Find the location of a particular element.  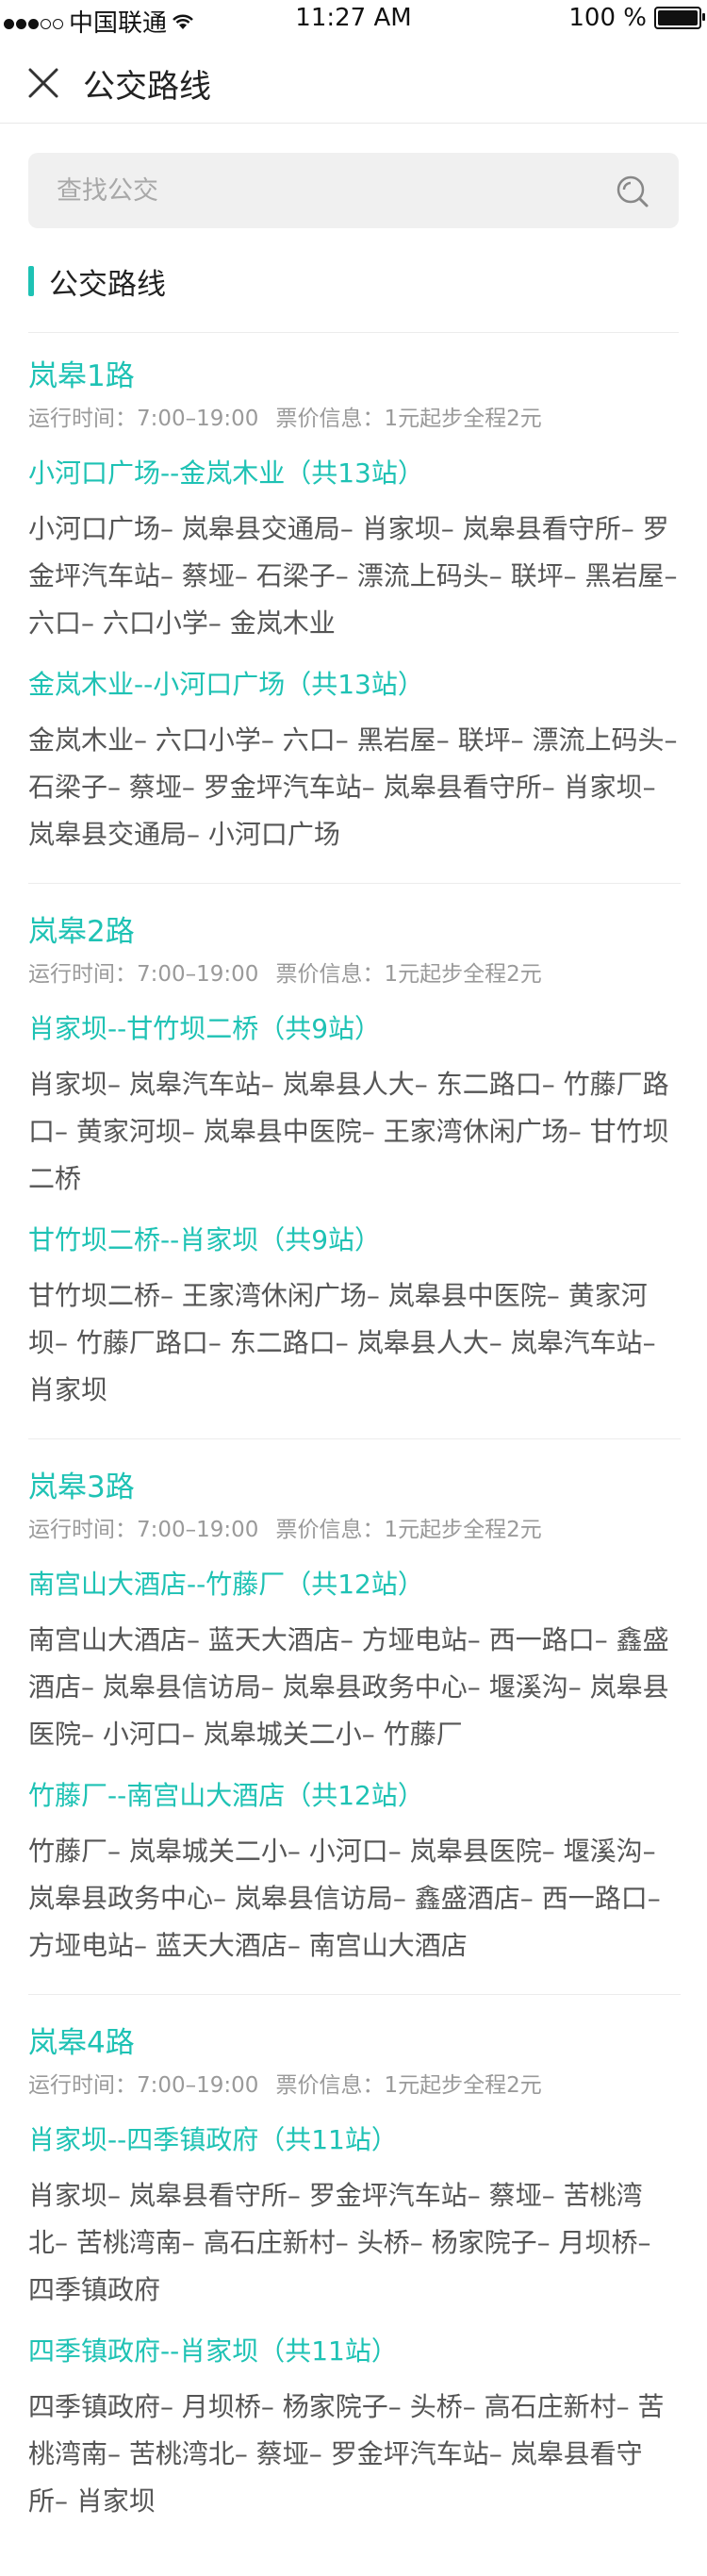

page-title: 公交路线 is located at coordinates (147, 87).